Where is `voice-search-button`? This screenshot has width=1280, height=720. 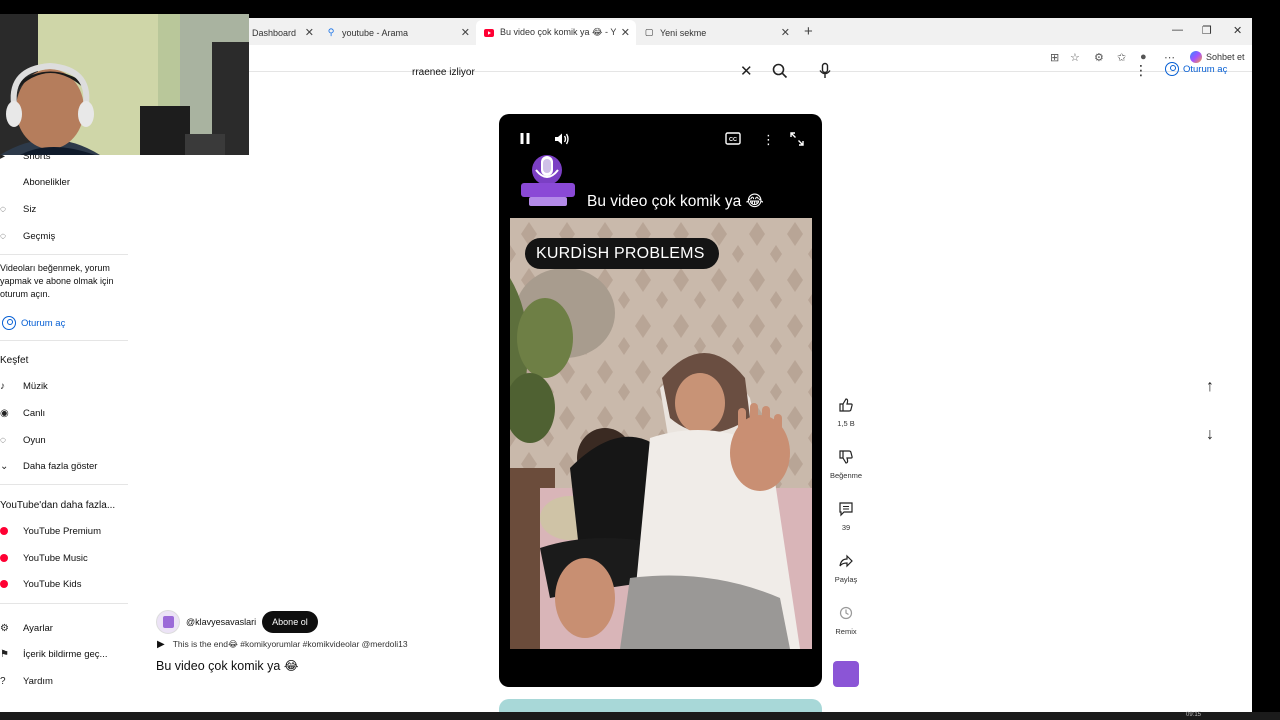 voice-search-button is located at coordinates (825, 71).